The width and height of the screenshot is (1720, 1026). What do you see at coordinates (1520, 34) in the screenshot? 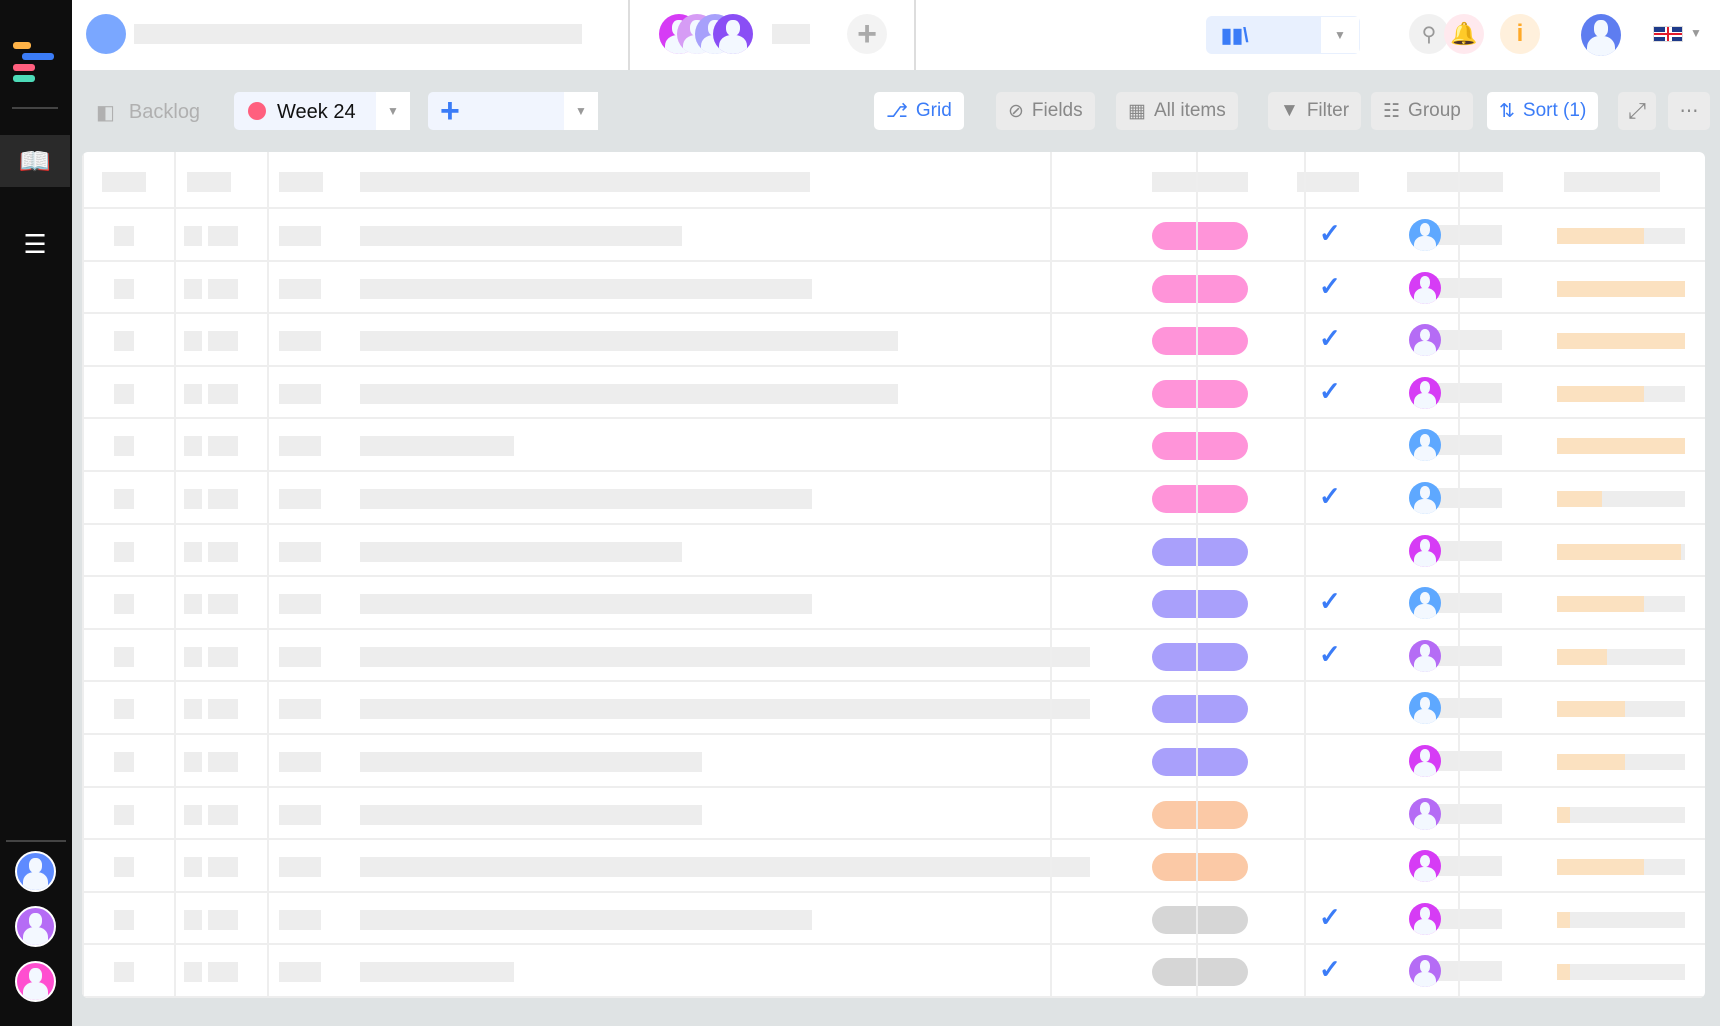
I see `info-icon: i` at bounding box center [1520, 34].